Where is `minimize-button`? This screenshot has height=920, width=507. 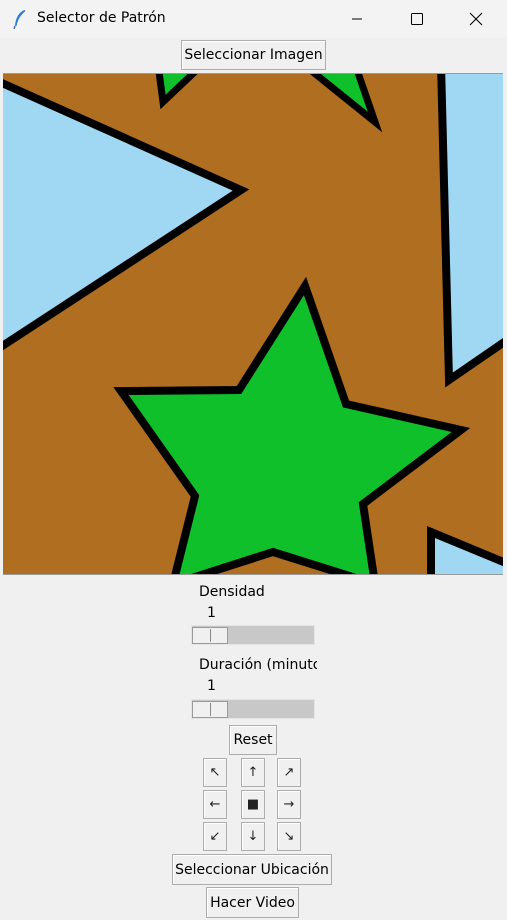
minimize-button is located at coordinates (357, 19).